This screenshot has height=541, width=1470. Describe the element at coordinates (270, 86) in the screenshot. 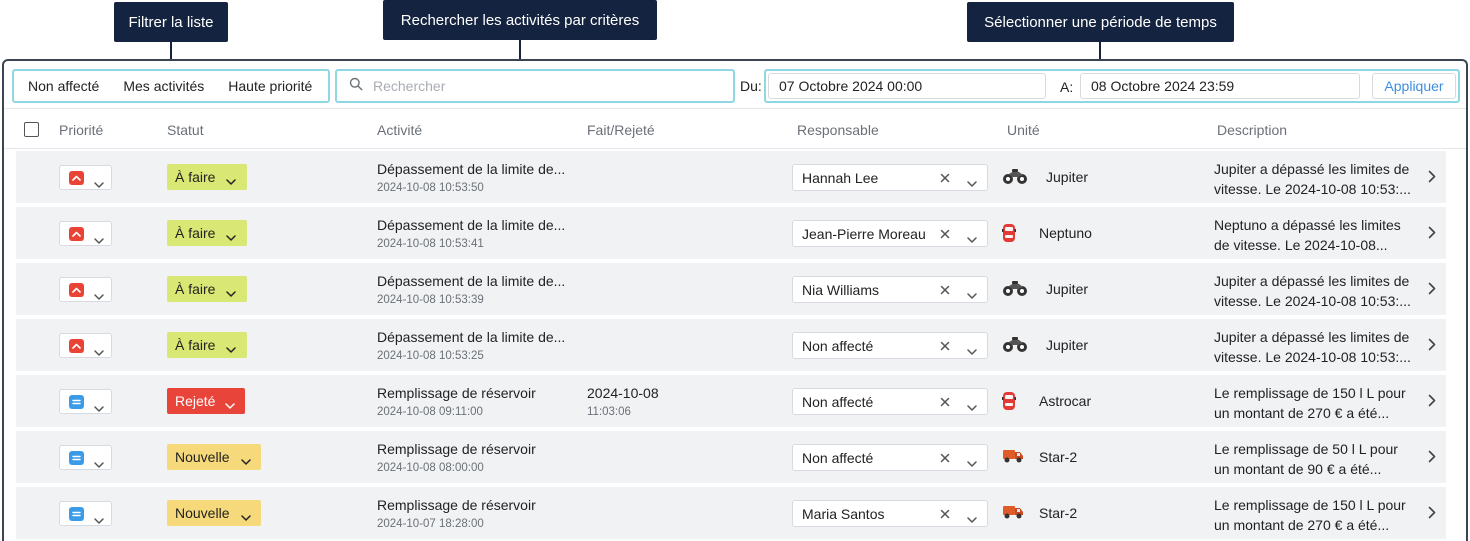

I see `filter-high-priority: Haute priorité` at that location.